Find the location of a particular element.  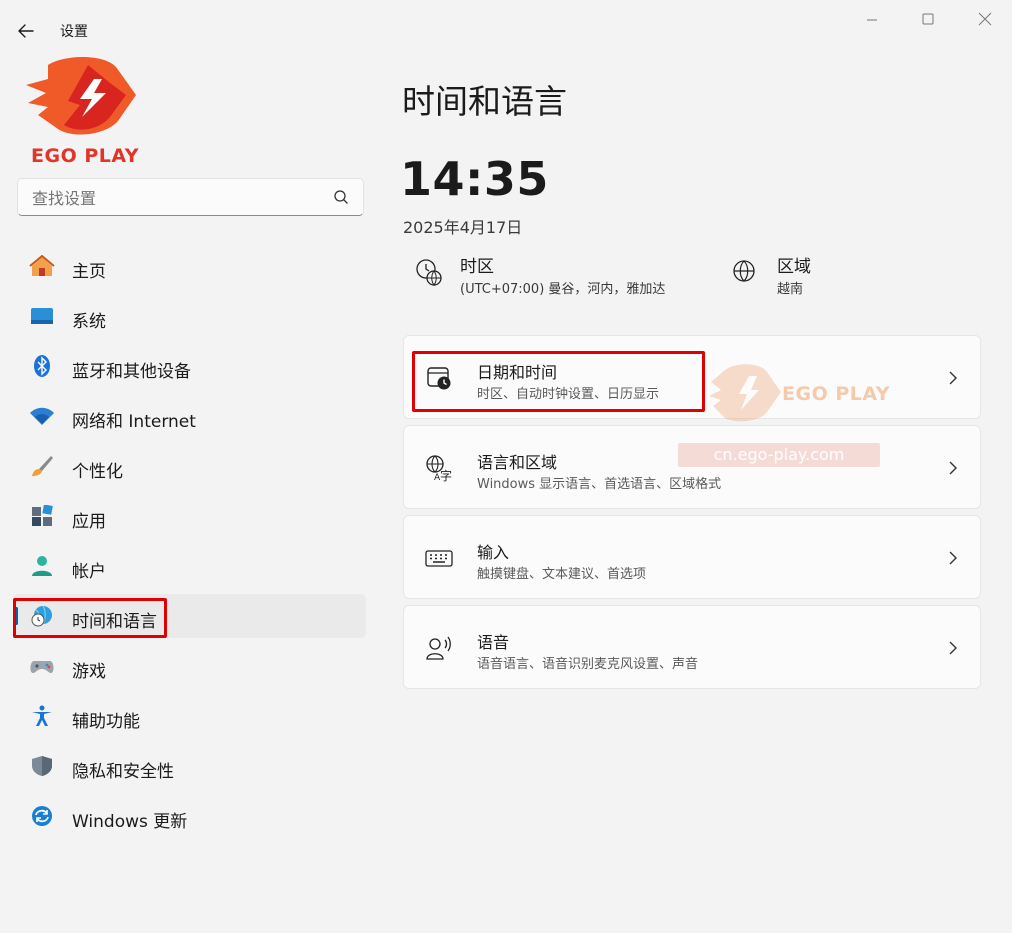

system-display-icon is located at coordinates (42, 316).